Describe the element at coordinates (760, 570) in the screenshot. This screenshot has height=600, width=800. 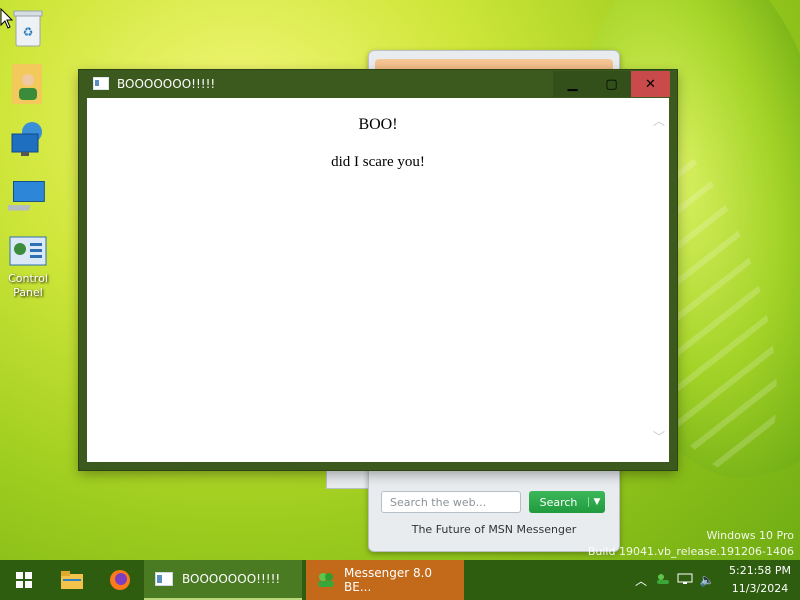
I see `clock-time: 5:21:58 PM` at that location.